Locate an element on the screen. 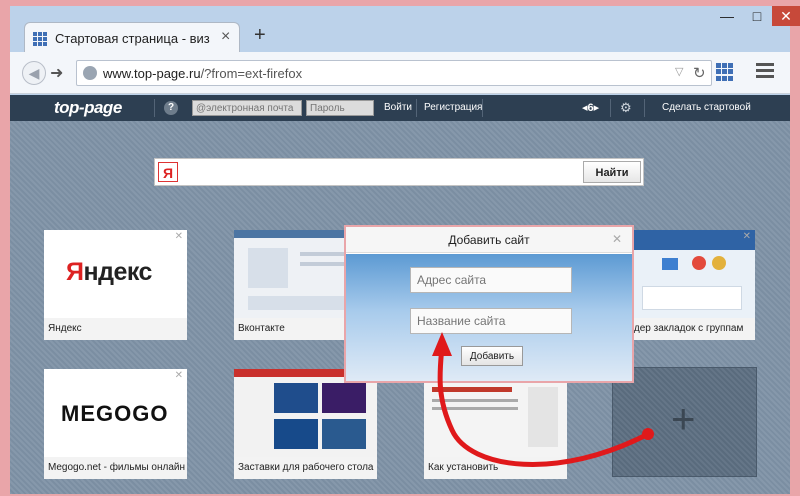  maximize-button: □ is located at coordinates (757, 16).